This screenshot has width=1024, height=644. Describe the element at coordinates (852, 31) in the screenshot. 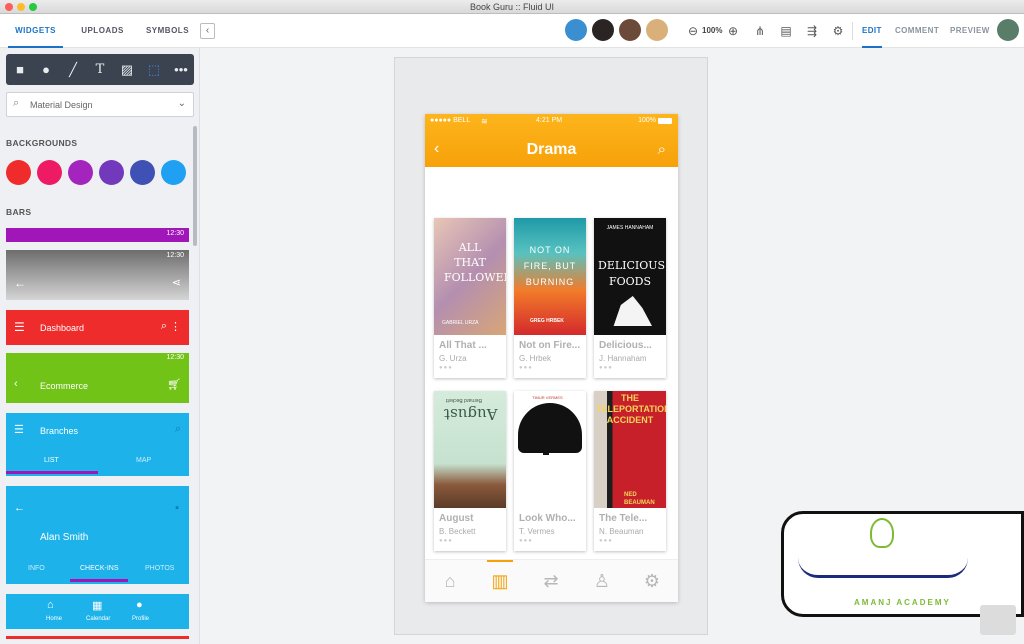

I see `divider` at that location.